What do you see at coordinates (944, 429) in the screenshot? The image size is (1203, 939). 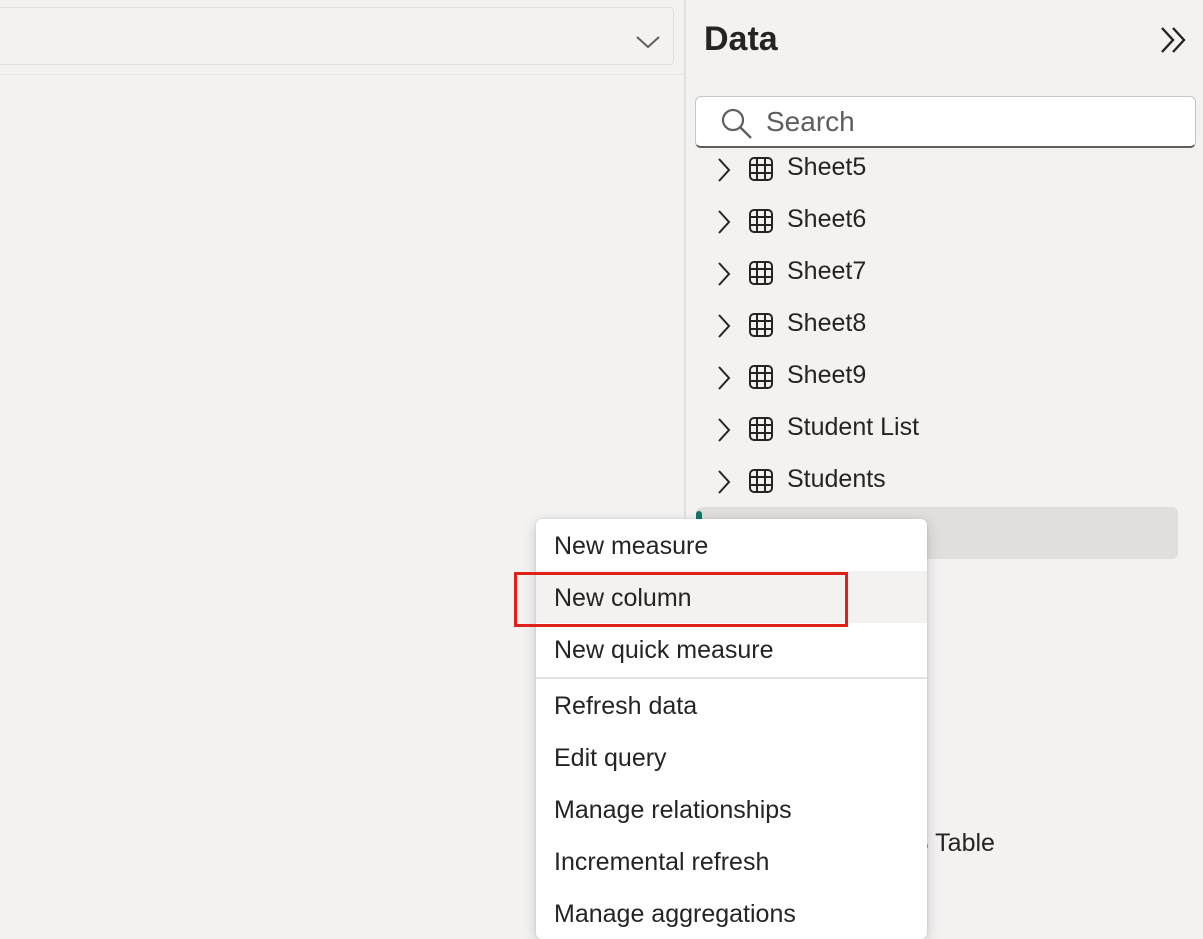 I see `table-row: Student List` at bounding box center [944, 429].